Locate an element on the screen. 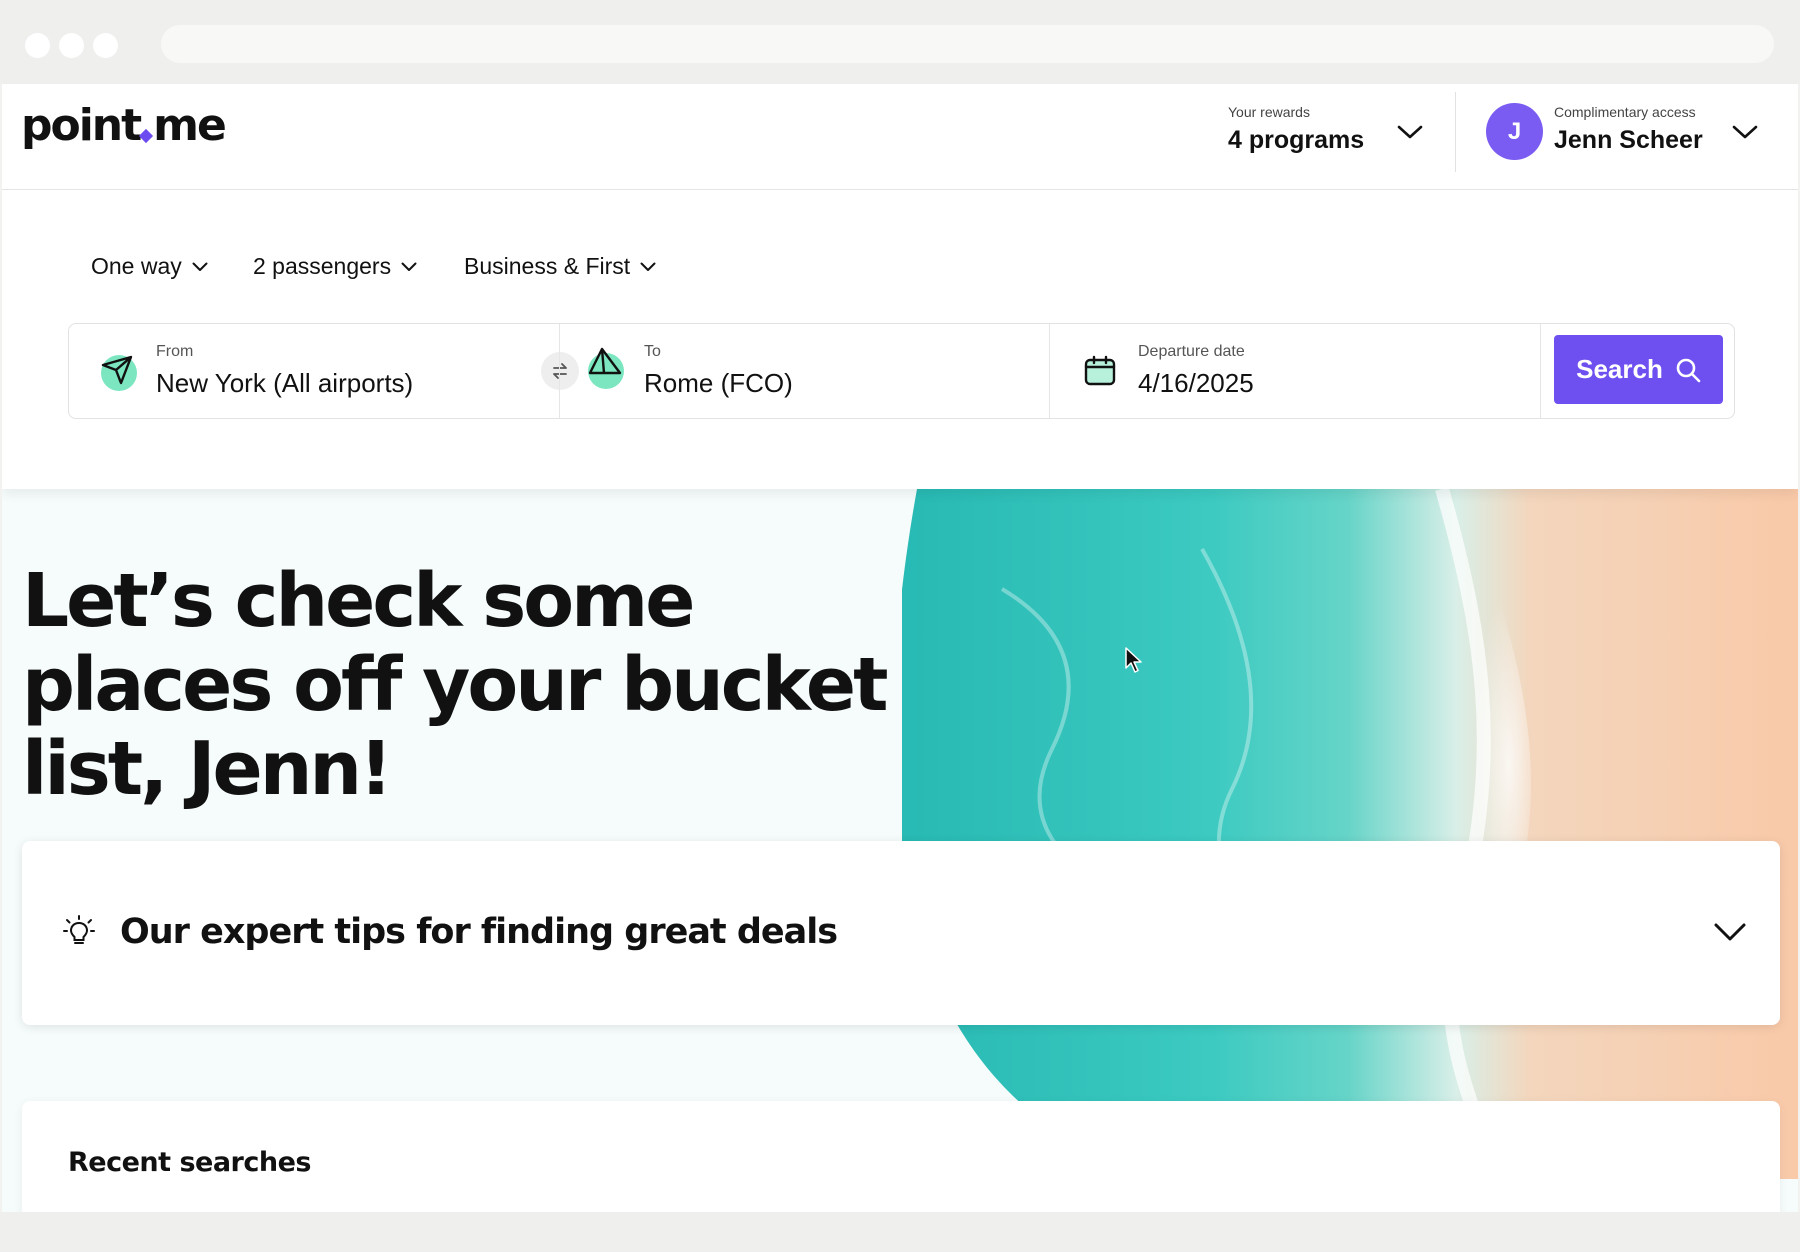 The image size is (1800, 1252). passengers-label: 2 passengers is located at coordinates (322, 266).